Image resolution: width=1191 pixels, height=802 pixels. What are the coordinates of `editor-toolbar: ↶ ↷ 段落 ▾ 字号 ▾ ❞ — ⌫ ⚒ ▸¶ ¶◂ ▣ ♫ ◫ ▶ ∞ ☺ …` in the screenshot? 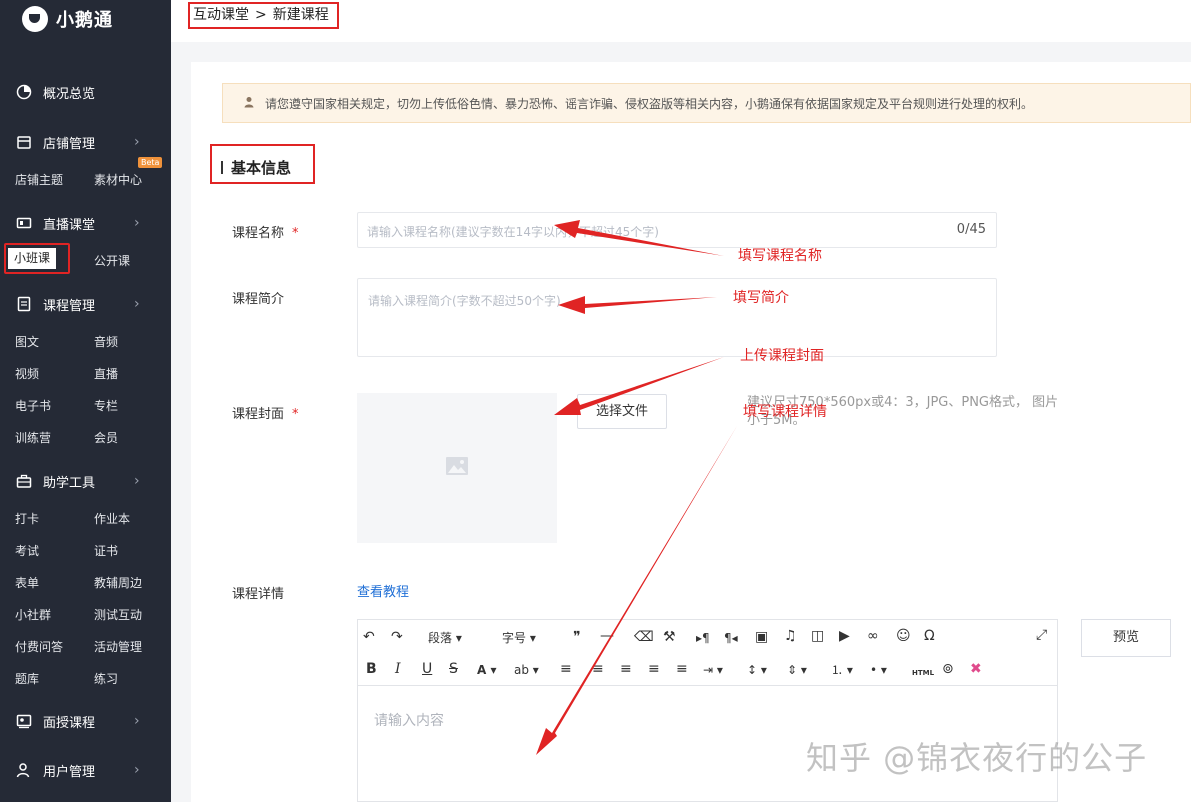 It's located at (707, 653).